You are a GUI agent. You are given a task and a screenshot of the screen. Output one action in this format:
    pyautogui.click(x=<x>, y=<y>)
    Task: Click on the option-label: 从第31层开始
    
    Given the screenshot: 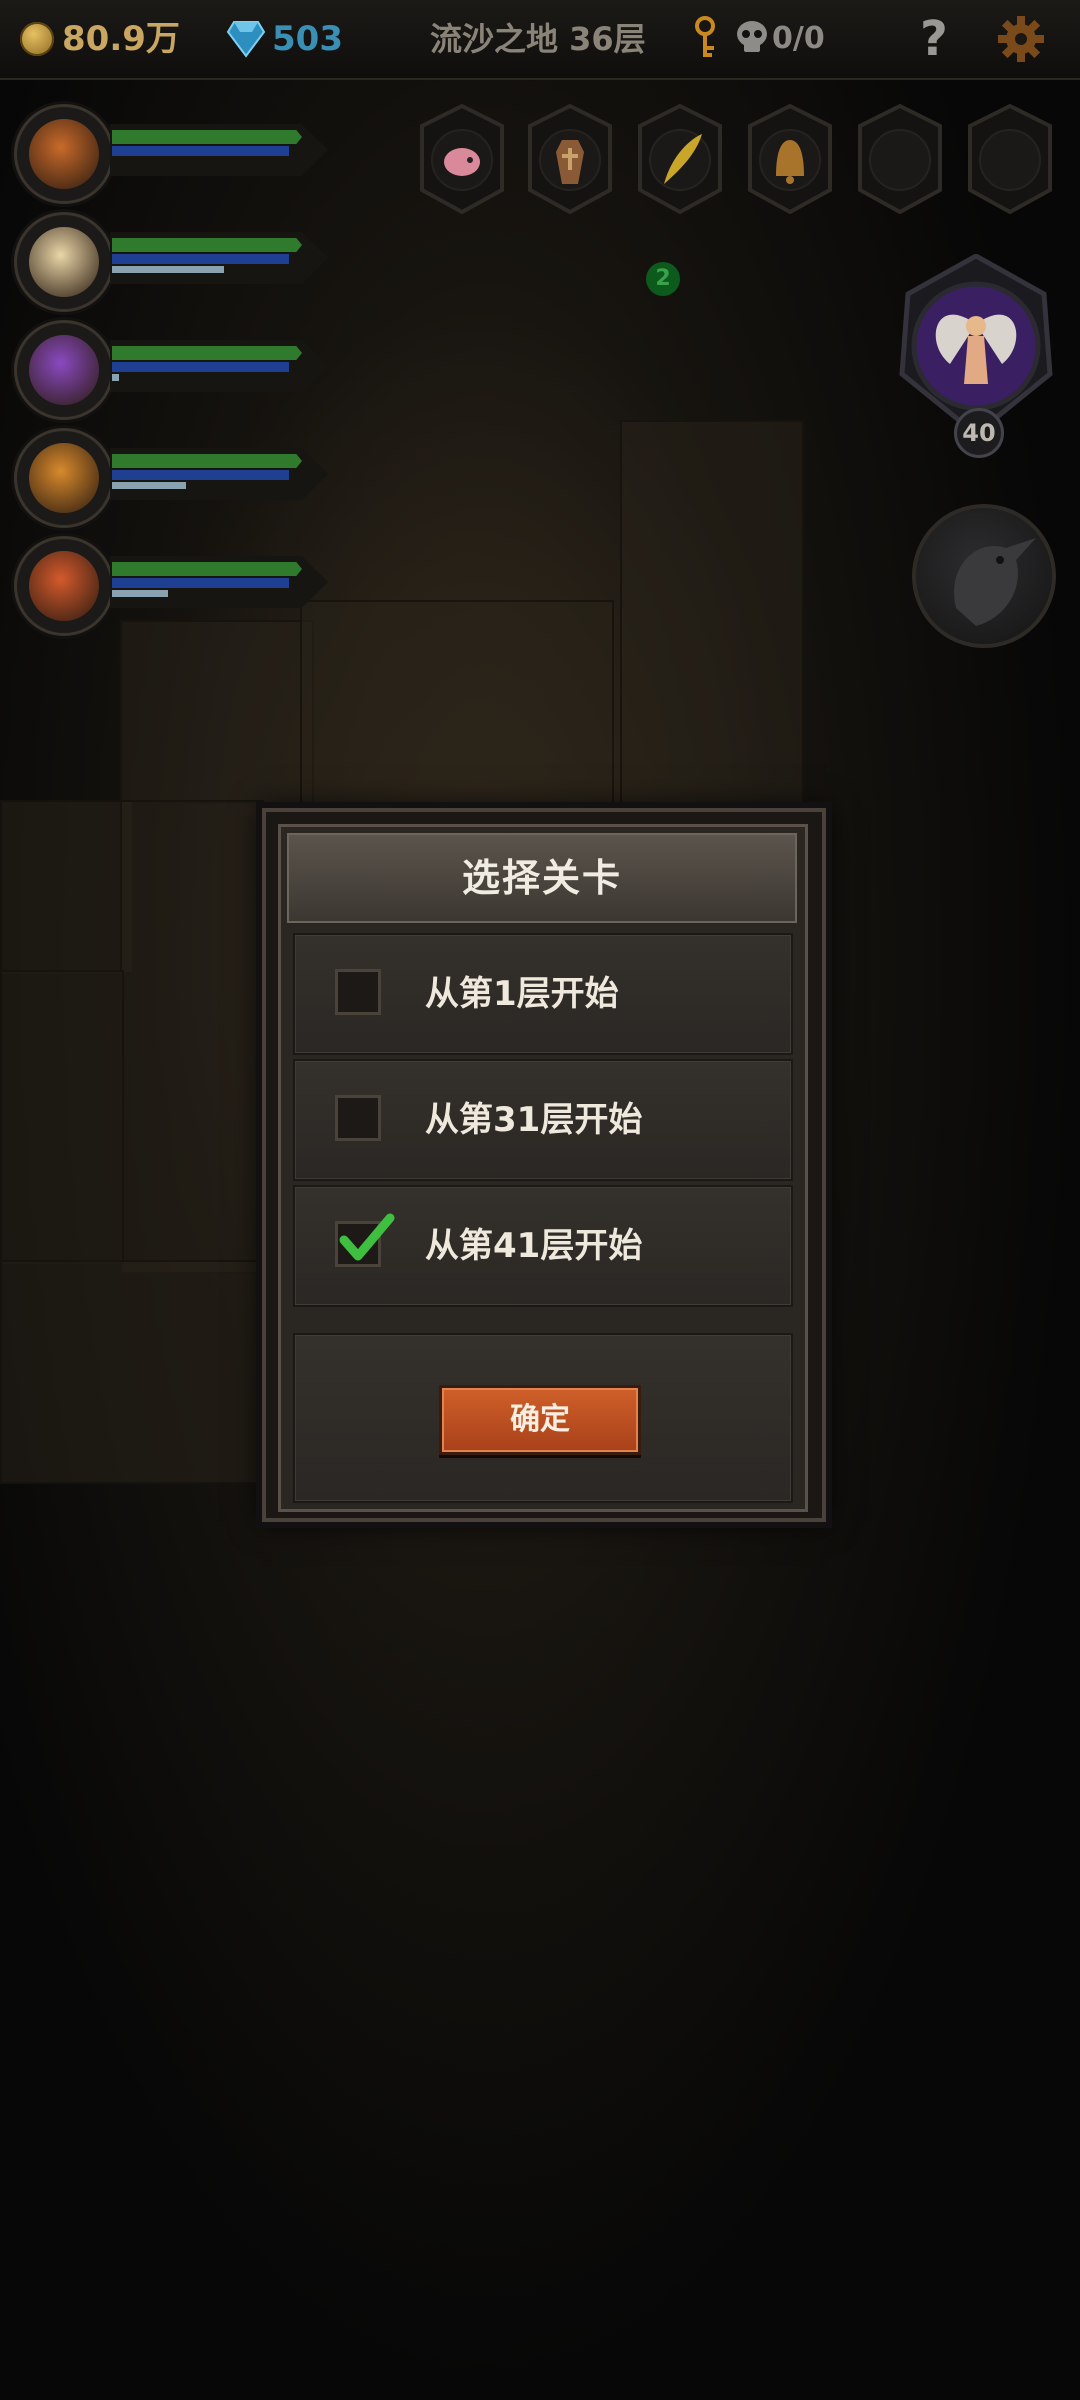 What is the action you would take?
    pyautogui.click(x=534, y=1120)
    